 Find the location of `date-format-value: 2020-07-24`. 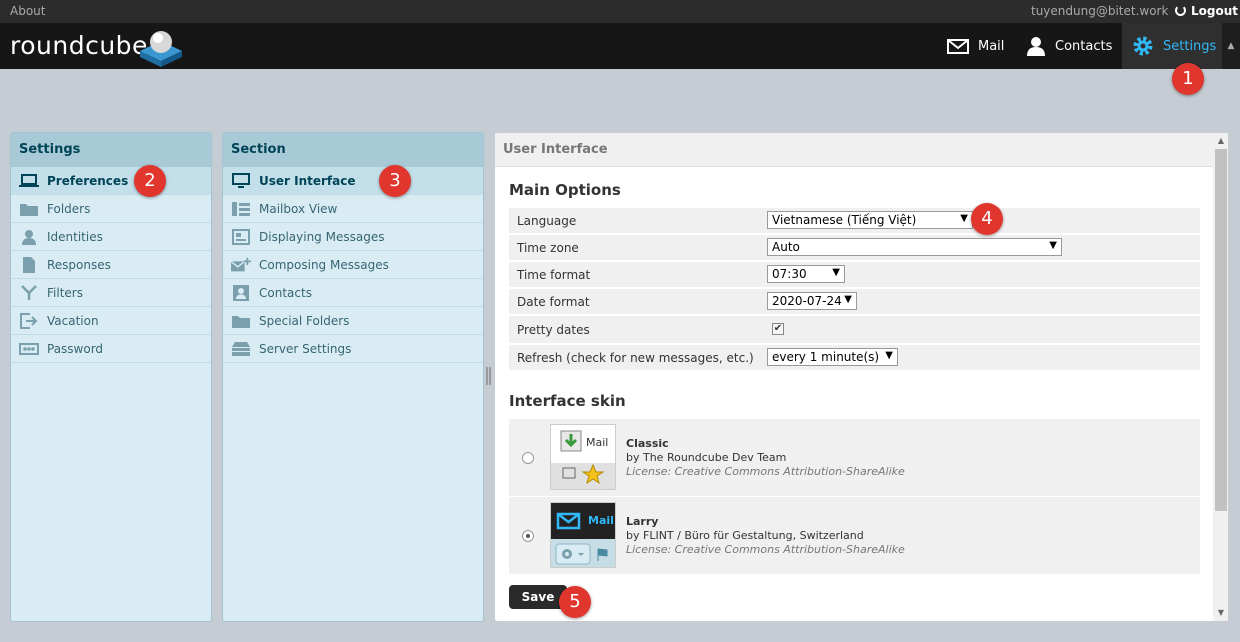

date-format-value: 2020-07-24 is located at coordinates (807, 301).